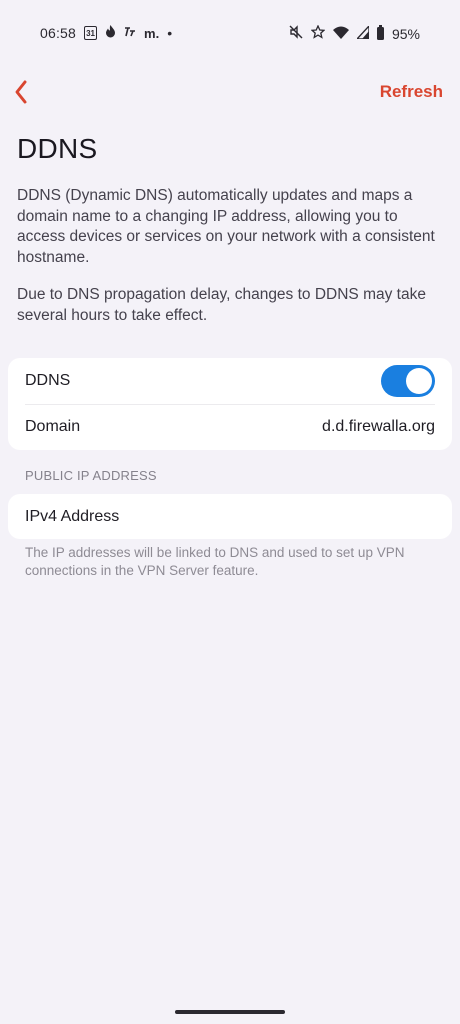 This screenshot has height=1024, width=460. What do you see at coordinates (22, 96) in the screenshot?
I see `chevron-left-icon` at bounding box center [22, 96].